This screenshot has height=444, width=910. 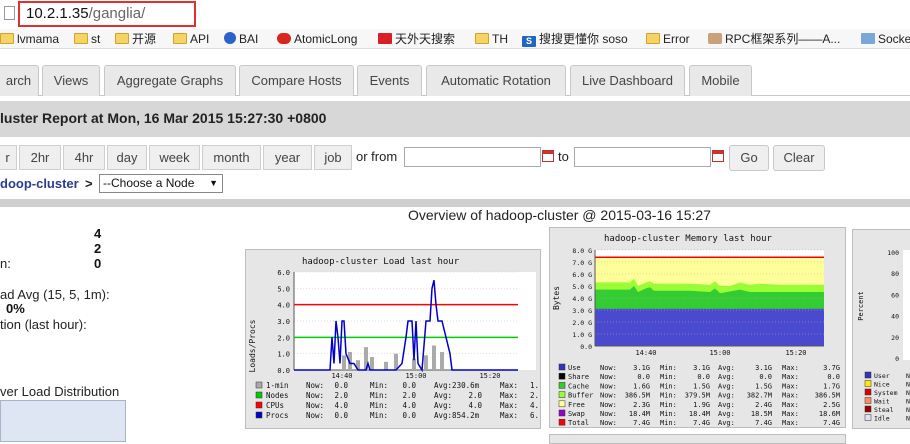 I want to click on node-select-value: --Choose a Node, so click(x=149, y=183).